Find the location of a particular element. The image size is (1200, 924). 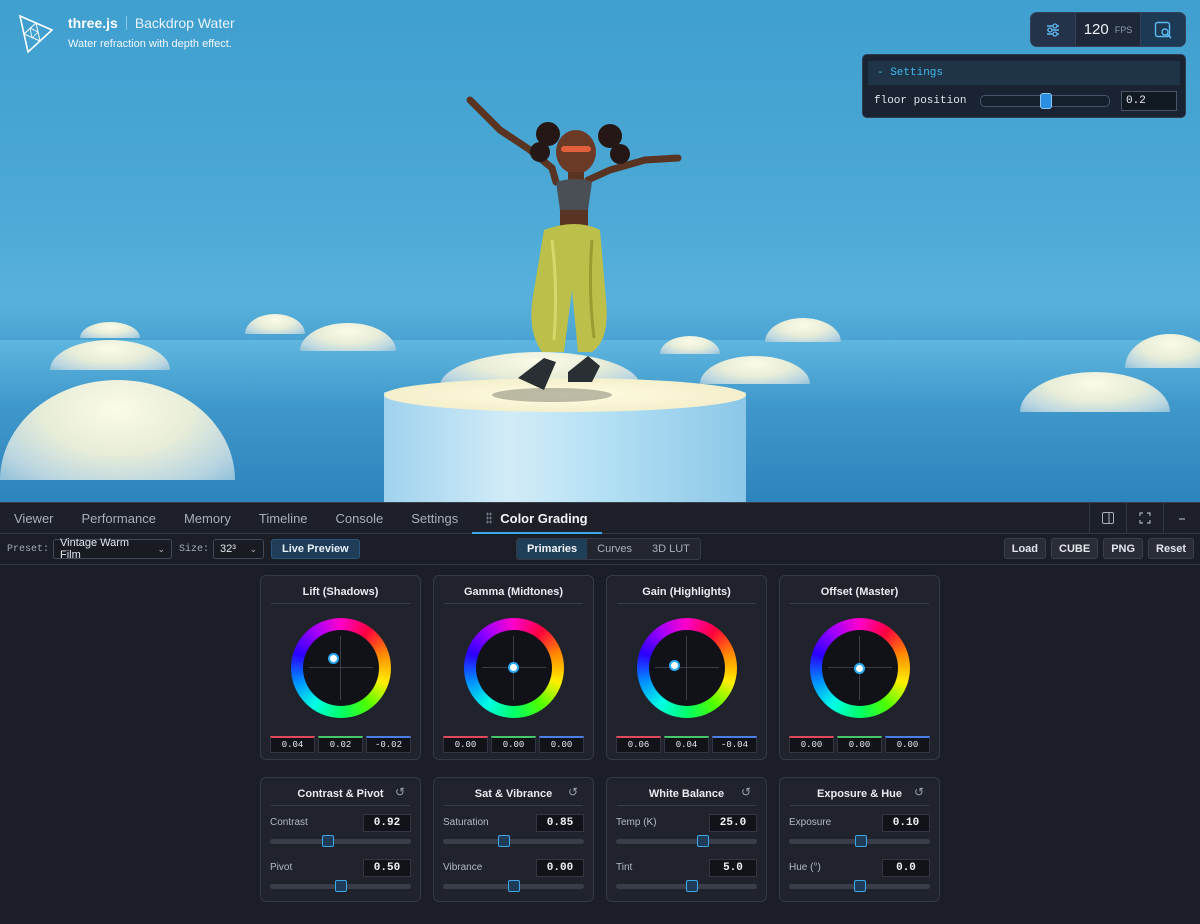

mode-3d-lut-button: 3D LUT is located at coordinates (671, 549).